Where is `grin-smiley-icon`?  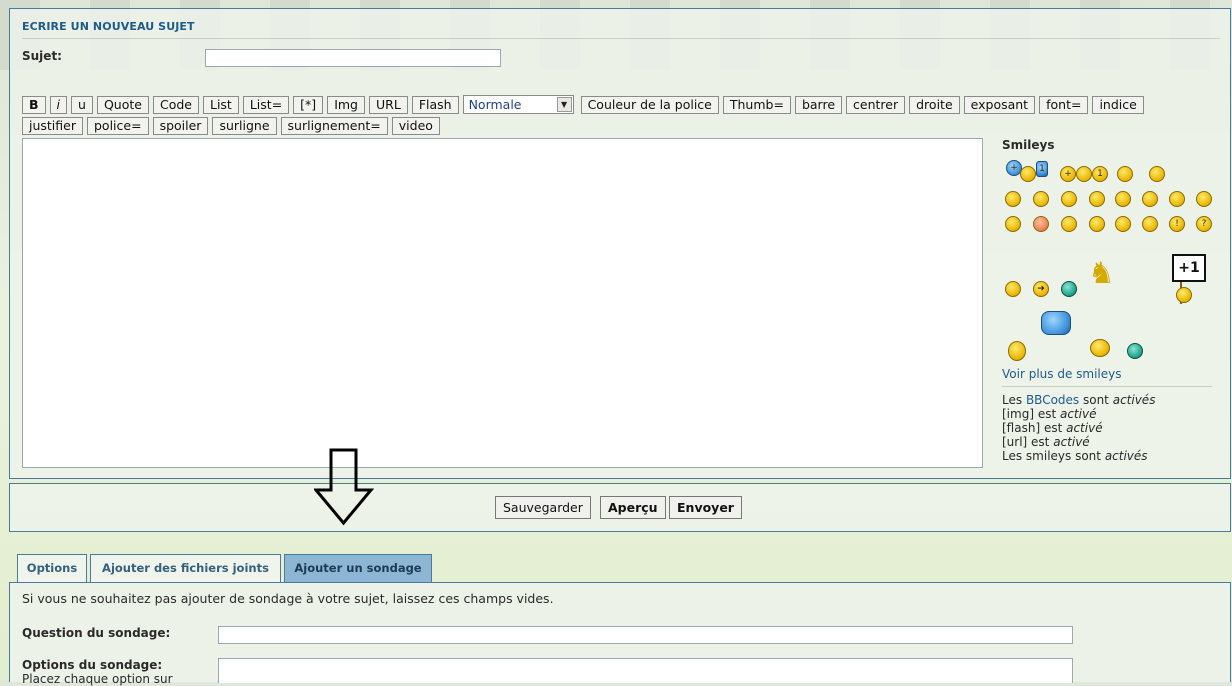
grin-smiley-icon is located at coordinates (1125, 174).